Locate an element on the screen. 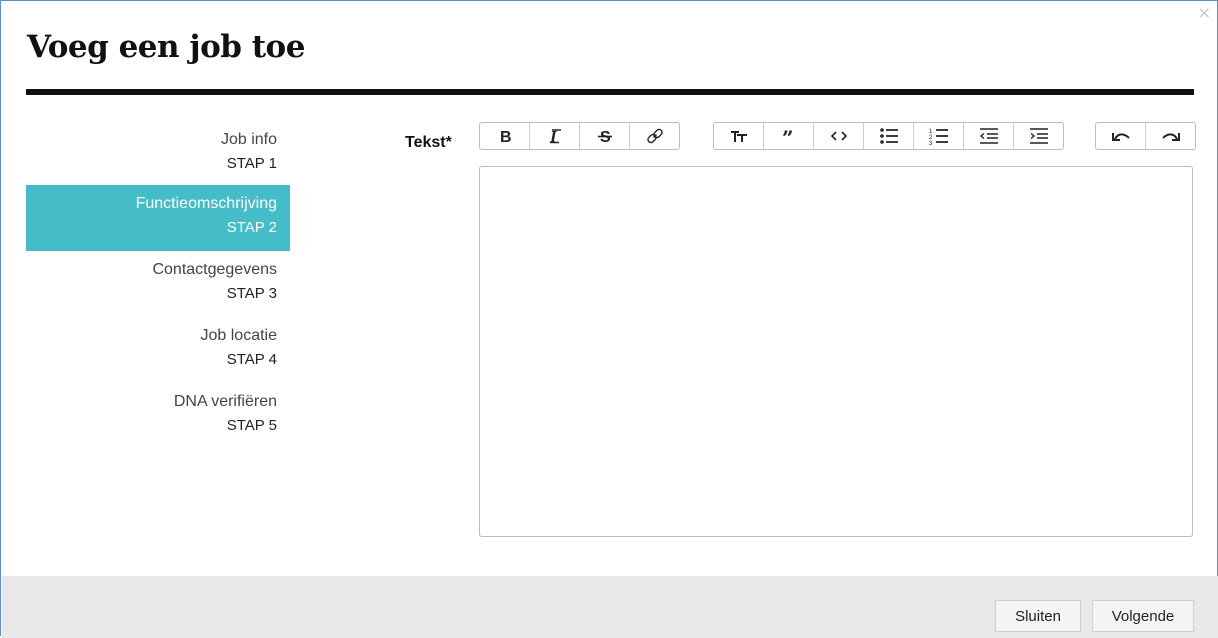  redo-icon is located at coordinates (1170, 137).